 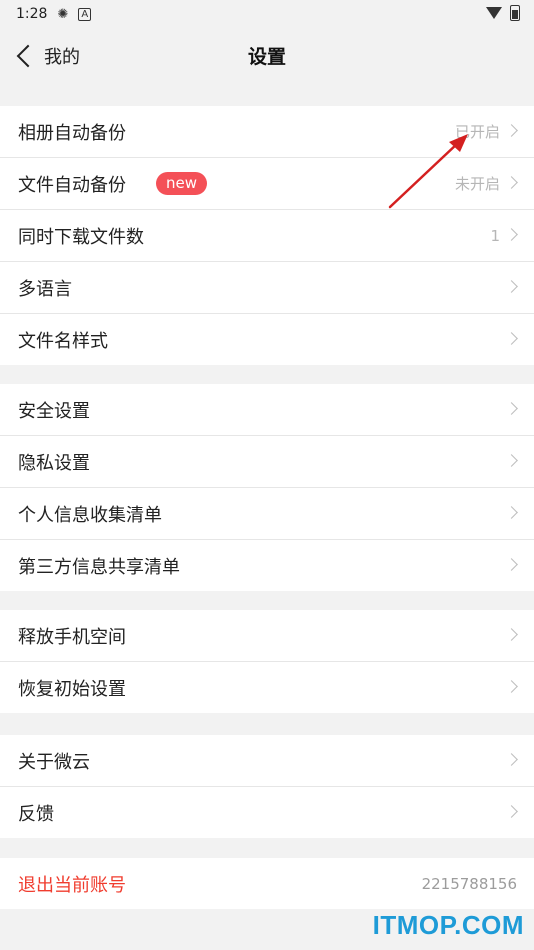 What do you see at coordinates (267, 184) in the screenshot?
I see `row-file-backup: 文件自动备份 new 未开启` at bounding box center [267, 184].